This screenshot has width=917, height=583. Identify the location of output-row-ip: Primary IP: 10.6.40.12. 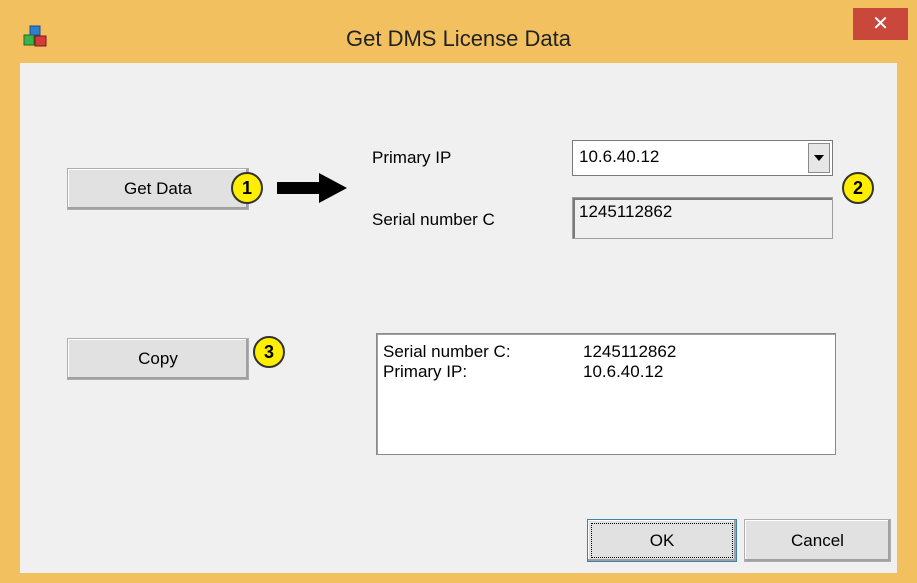
(523, 372).